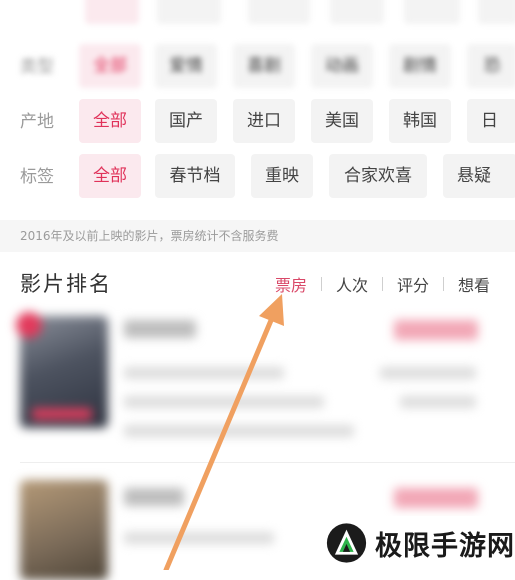  I want to click on watermark: 极限手游网, so click(416, 543).